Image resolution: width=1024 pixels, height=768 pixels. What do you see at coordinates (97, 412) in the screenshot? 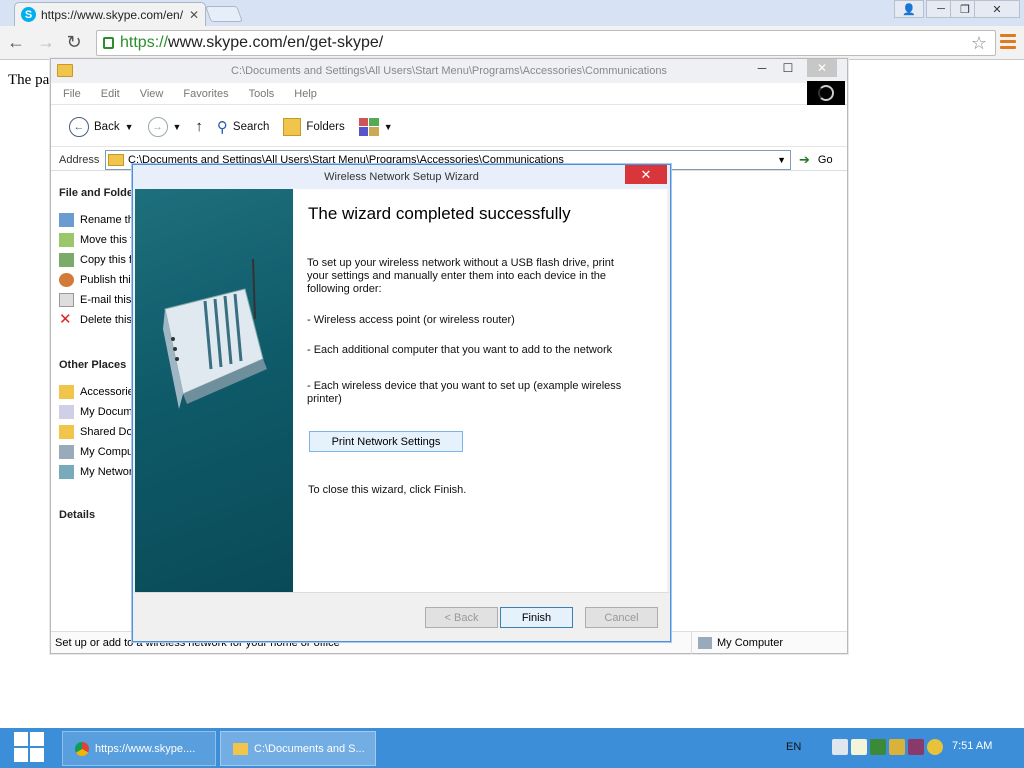
I see `place-my-documents: My Docume` at bounding box center [97, 412].